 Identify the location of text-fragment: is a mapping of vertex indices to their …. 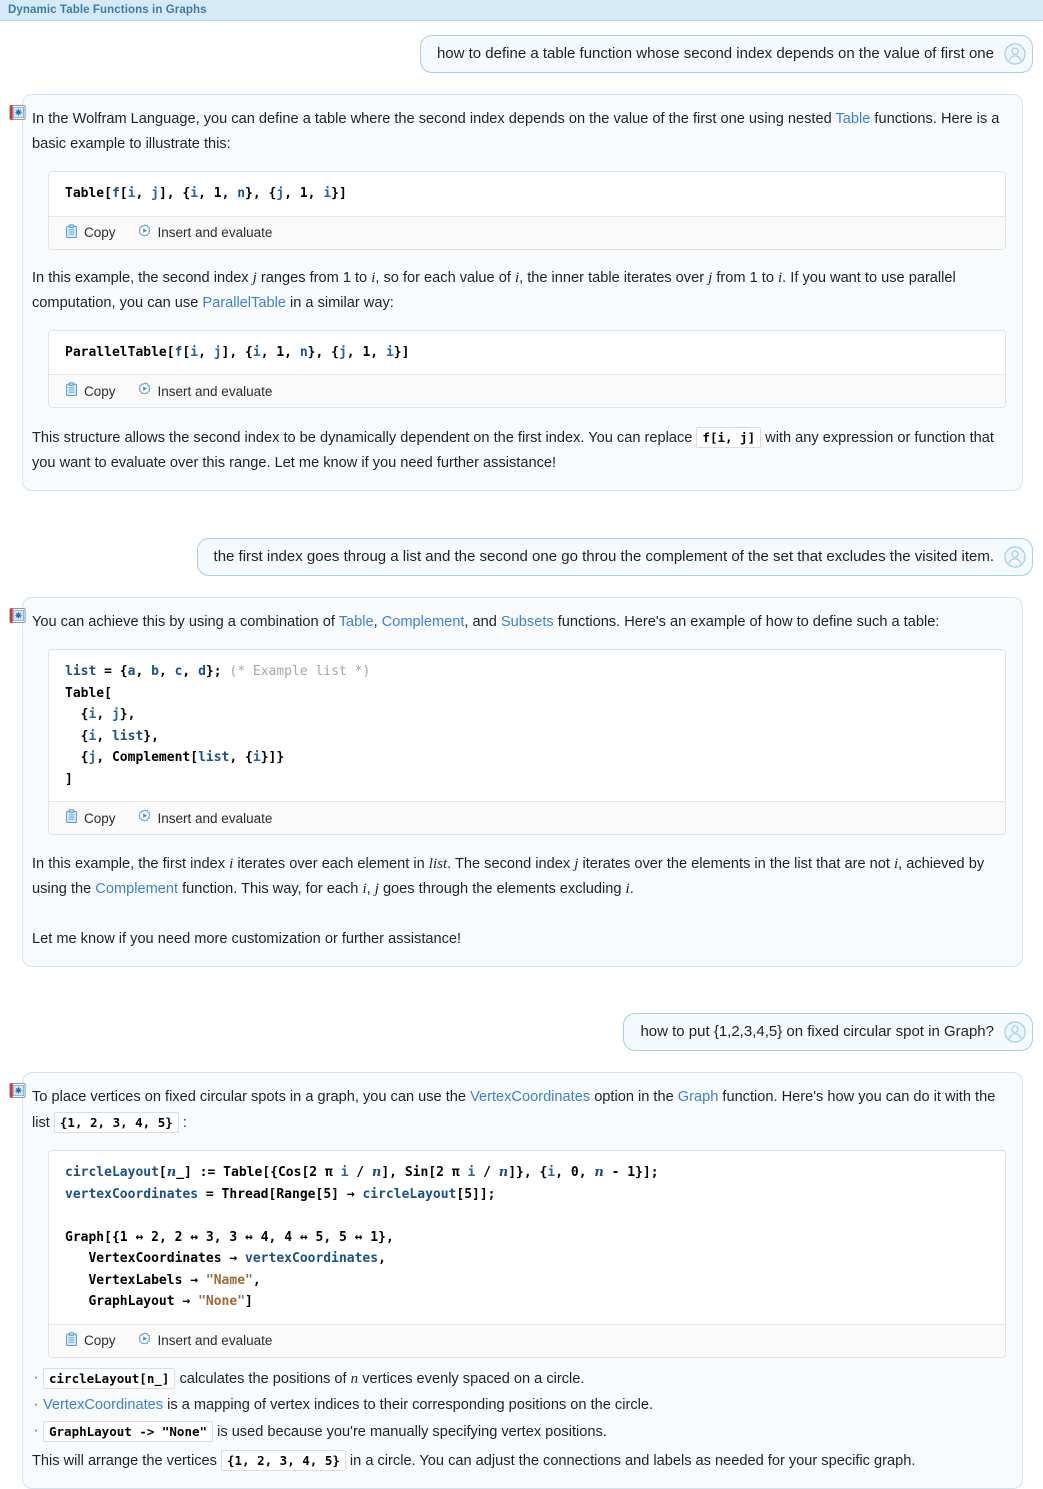
(408, 1404).